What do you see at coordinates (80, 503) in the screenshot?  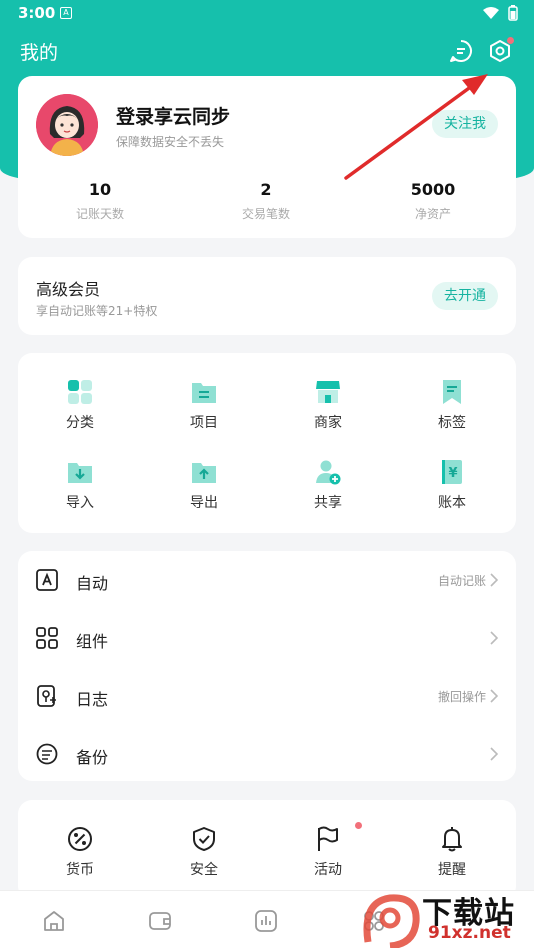 I see `tool-import-label: 导入` at bounding box center [80, 503].